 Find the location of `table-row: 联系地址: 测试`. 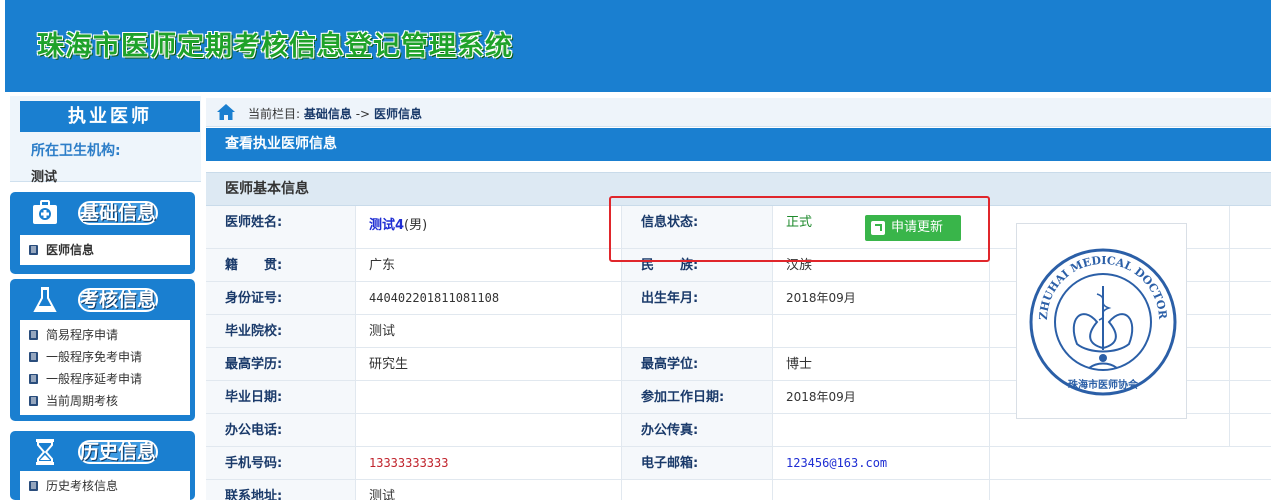

table-row: 联系地址: 测试 is located at coordinates (738, 490).